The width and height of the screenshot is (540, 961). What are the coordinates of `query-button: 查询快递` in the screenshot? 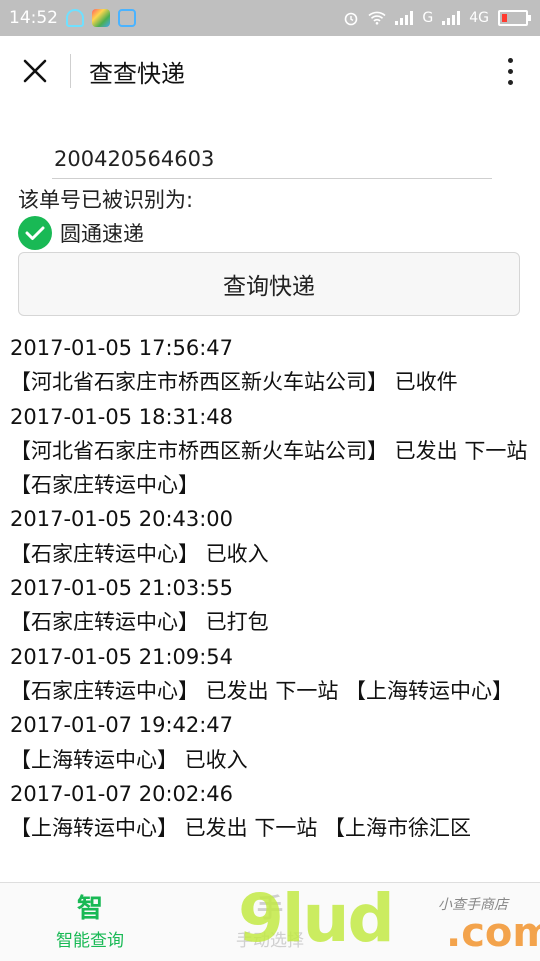 It's located at (269, 284).